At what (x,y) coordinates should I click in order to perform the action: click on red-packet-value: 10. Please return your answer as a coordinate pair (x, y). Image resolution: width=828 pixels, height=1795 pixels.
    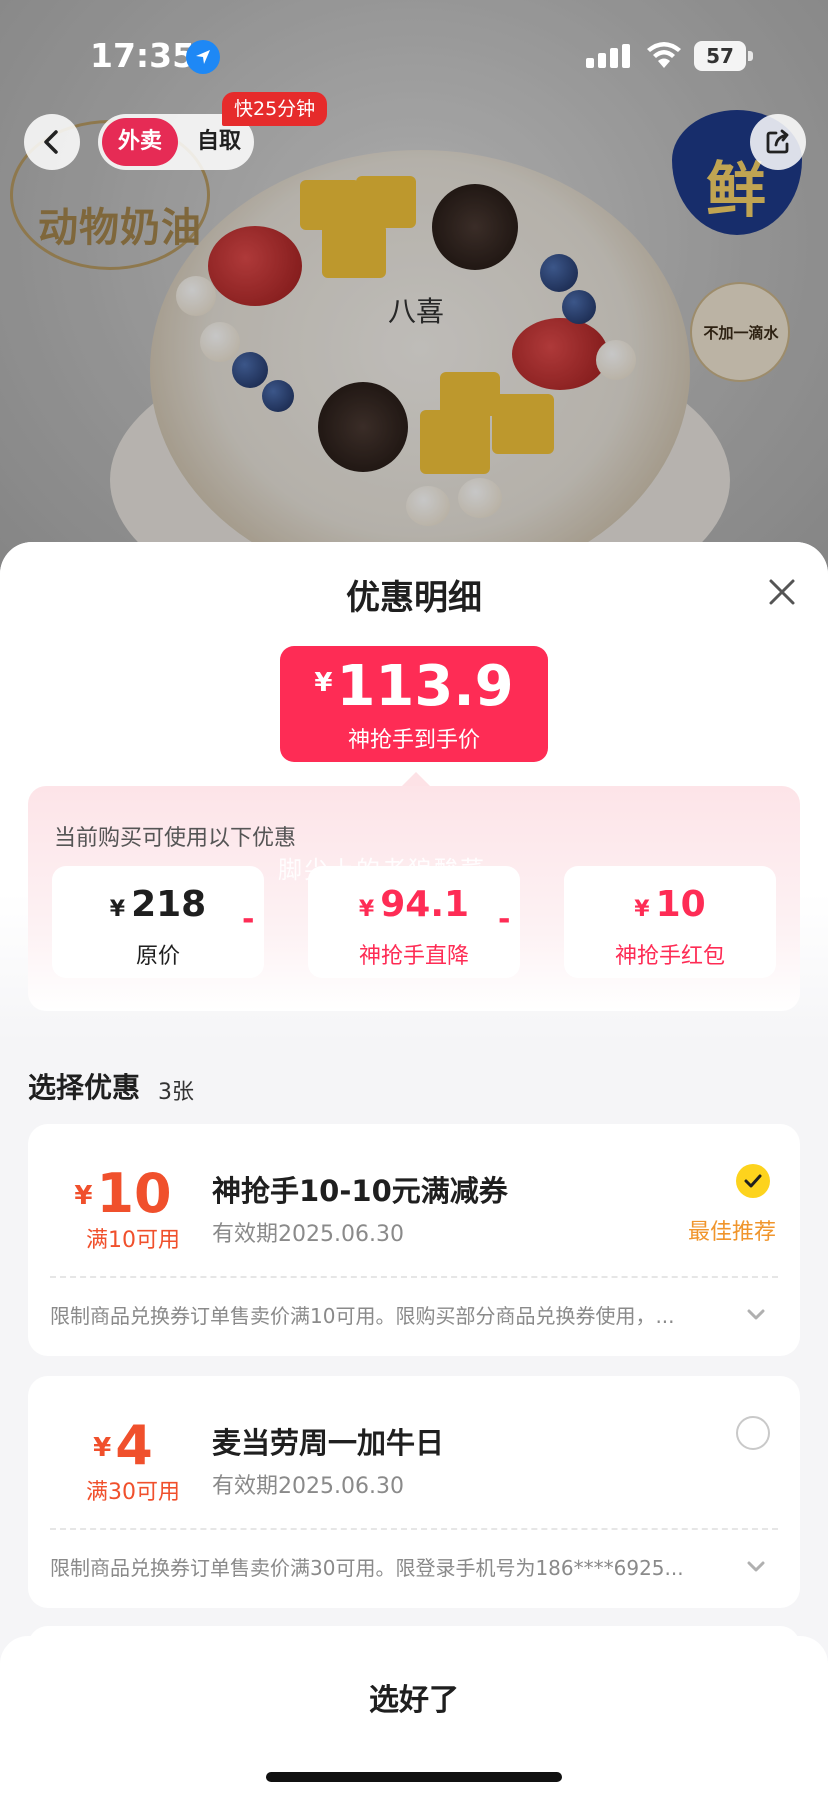
    Looking at the image, I should click on (680, 904).